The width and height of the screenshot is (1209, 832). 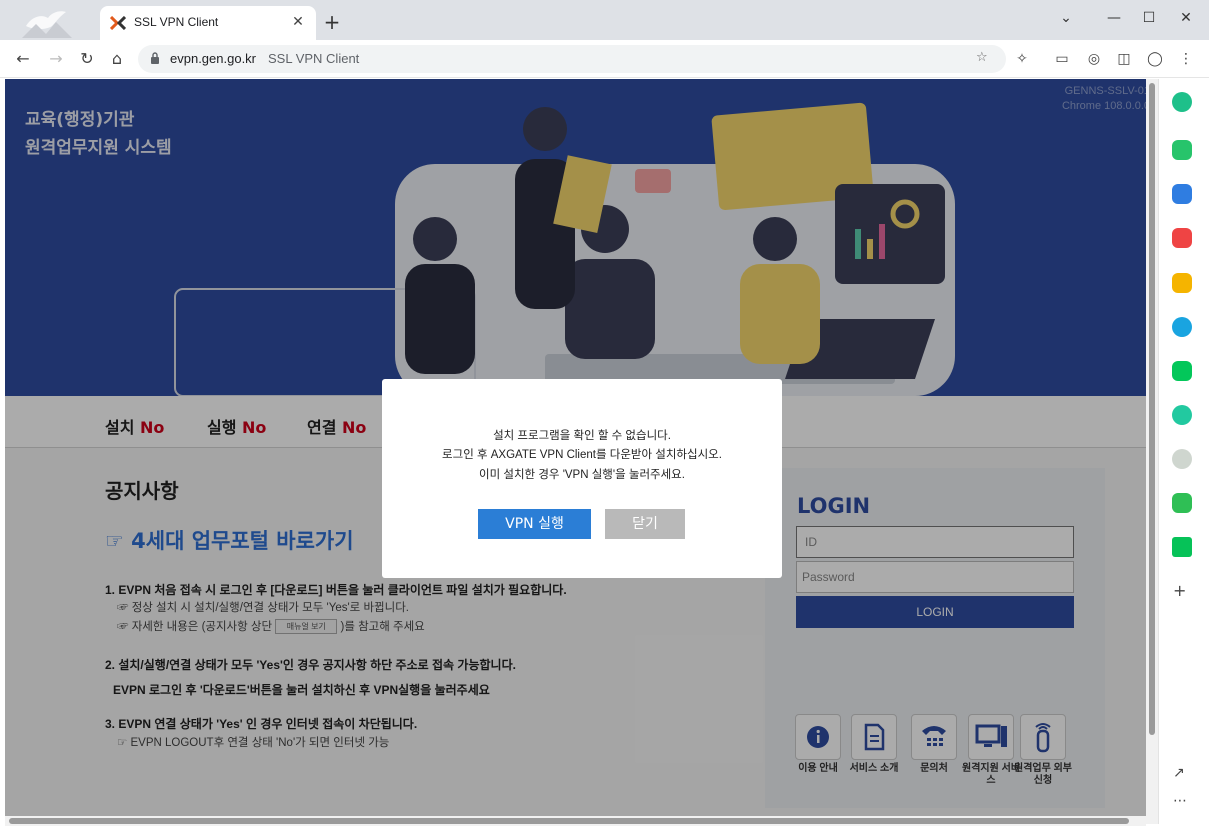 I want to click on sidebar-character-icon, so click(x=1182, y=459).